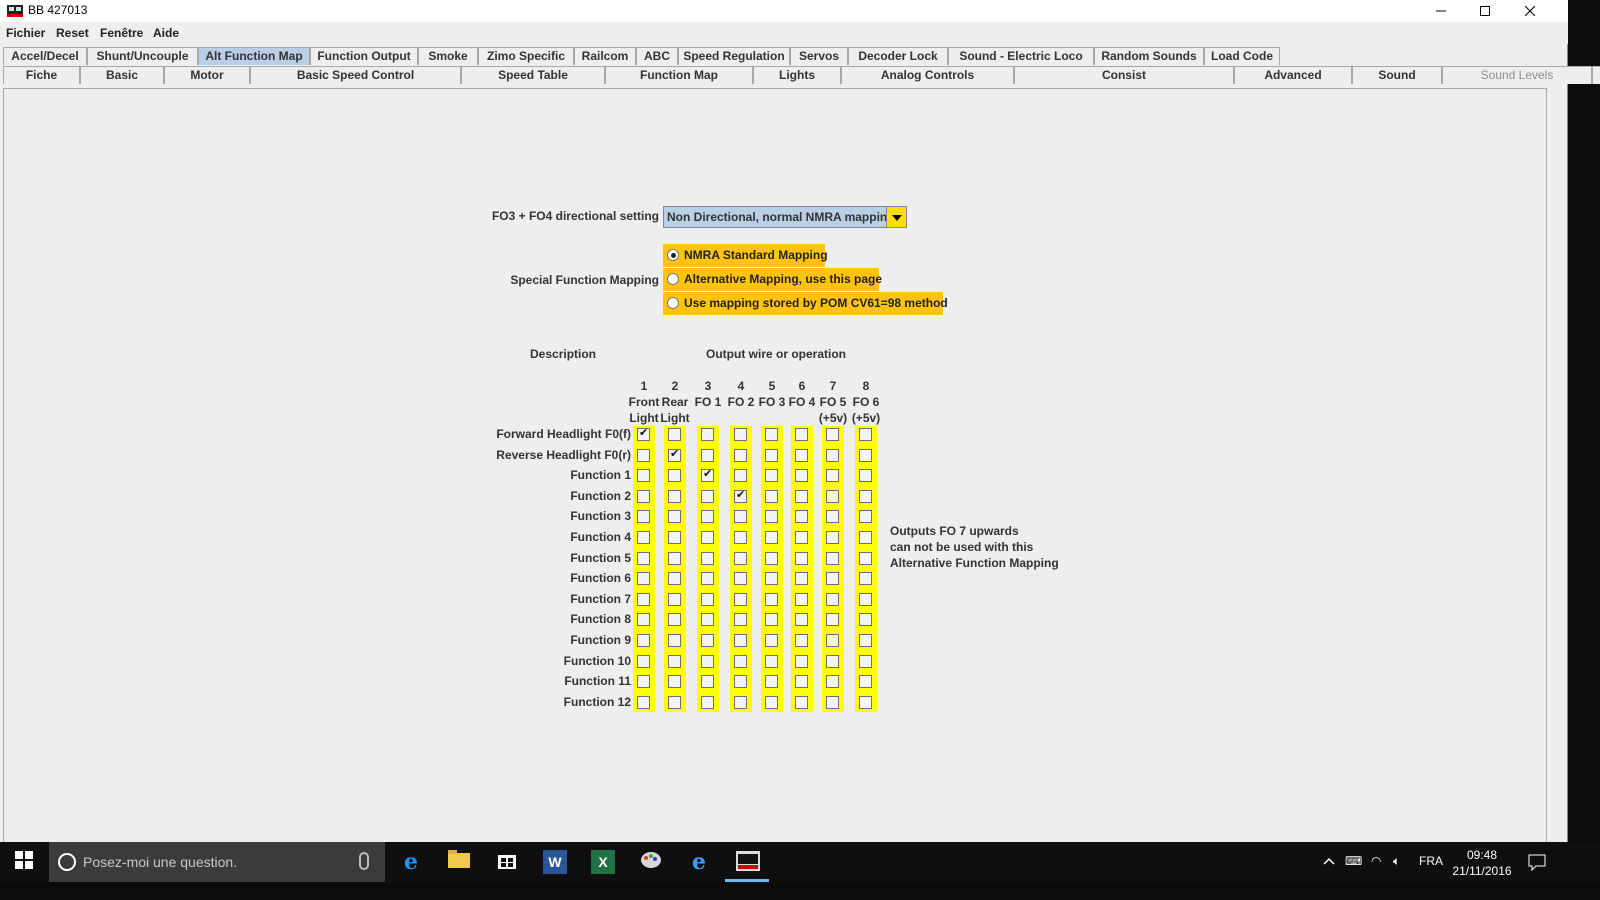 This screenshot has width=1600, height=900. Describe the element at coordinates (1431, 861) in the screenshot. I see `input-language: FRA` at that location.